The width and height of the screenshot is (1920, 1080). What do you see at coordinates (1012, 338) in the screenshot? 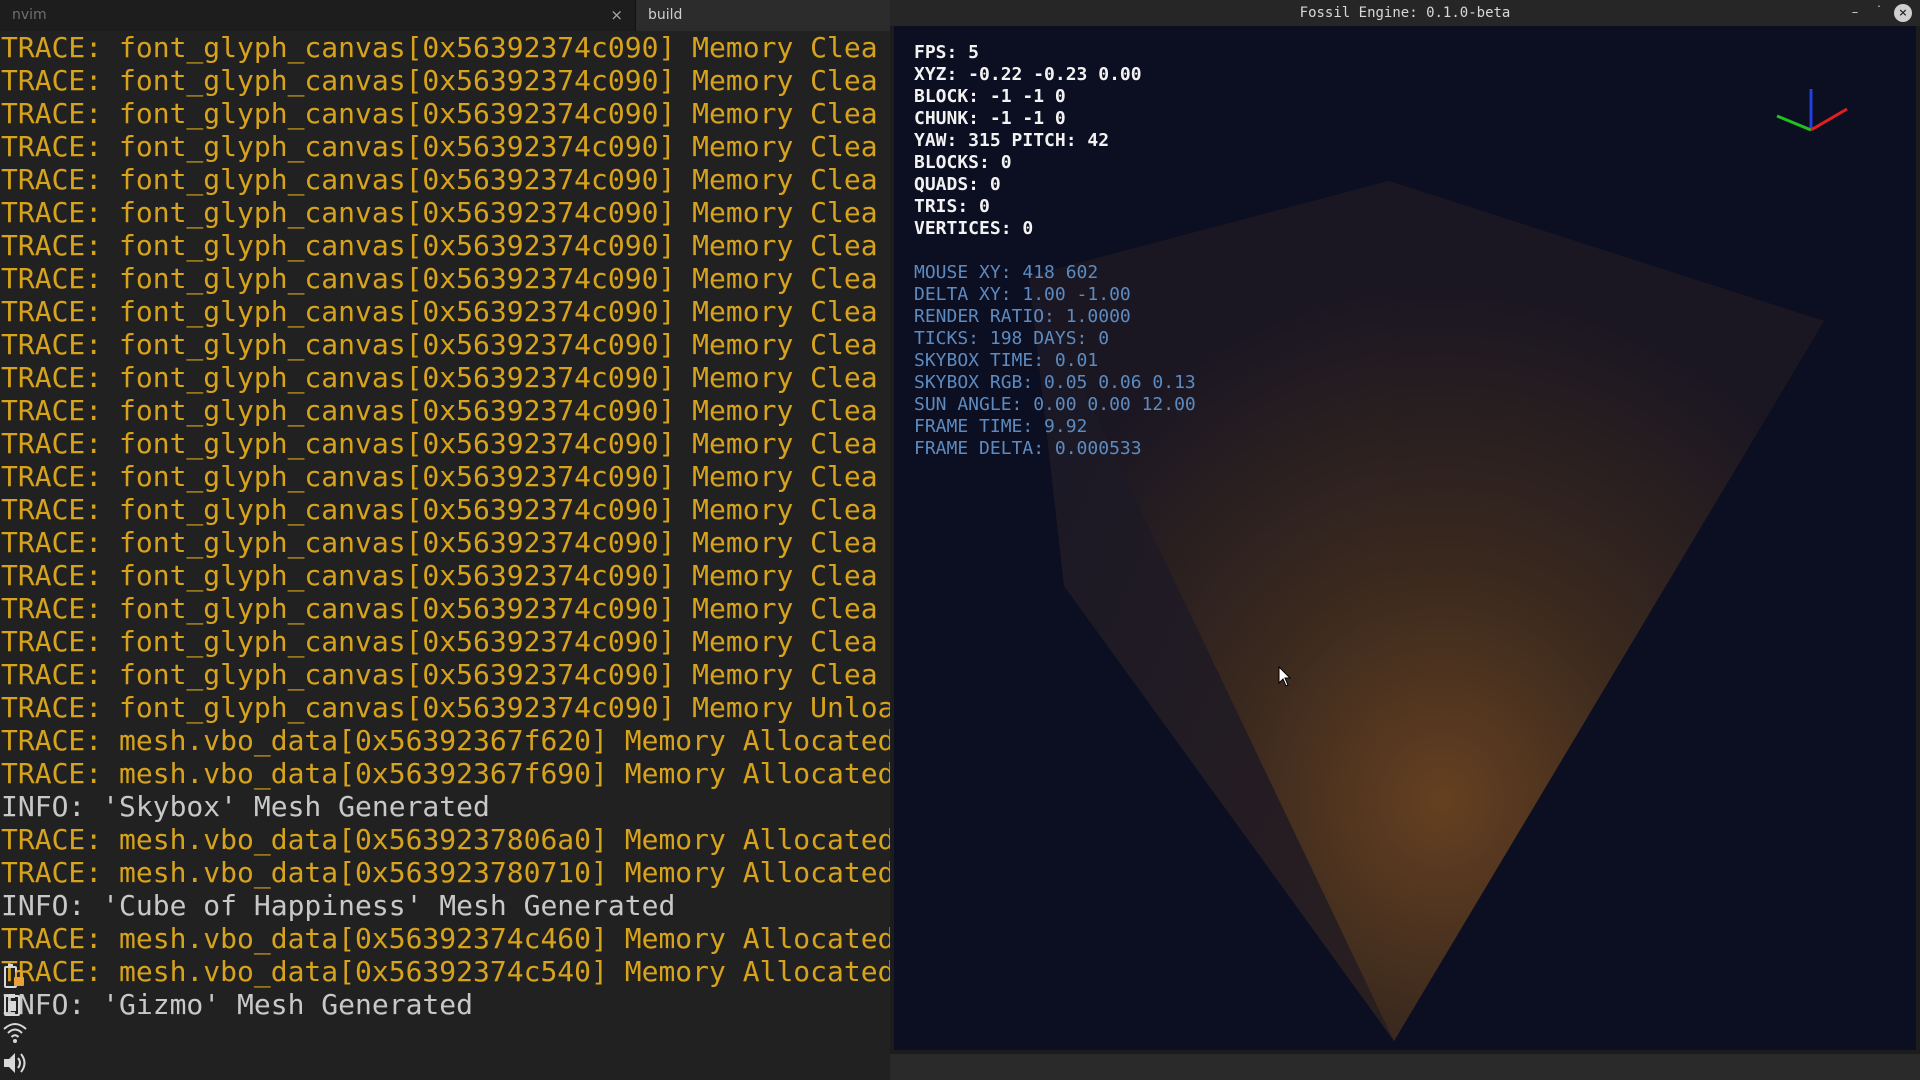
I see `hud-line: TICKS: 198 DAYS: 0` at bounding box center [1012, 338].